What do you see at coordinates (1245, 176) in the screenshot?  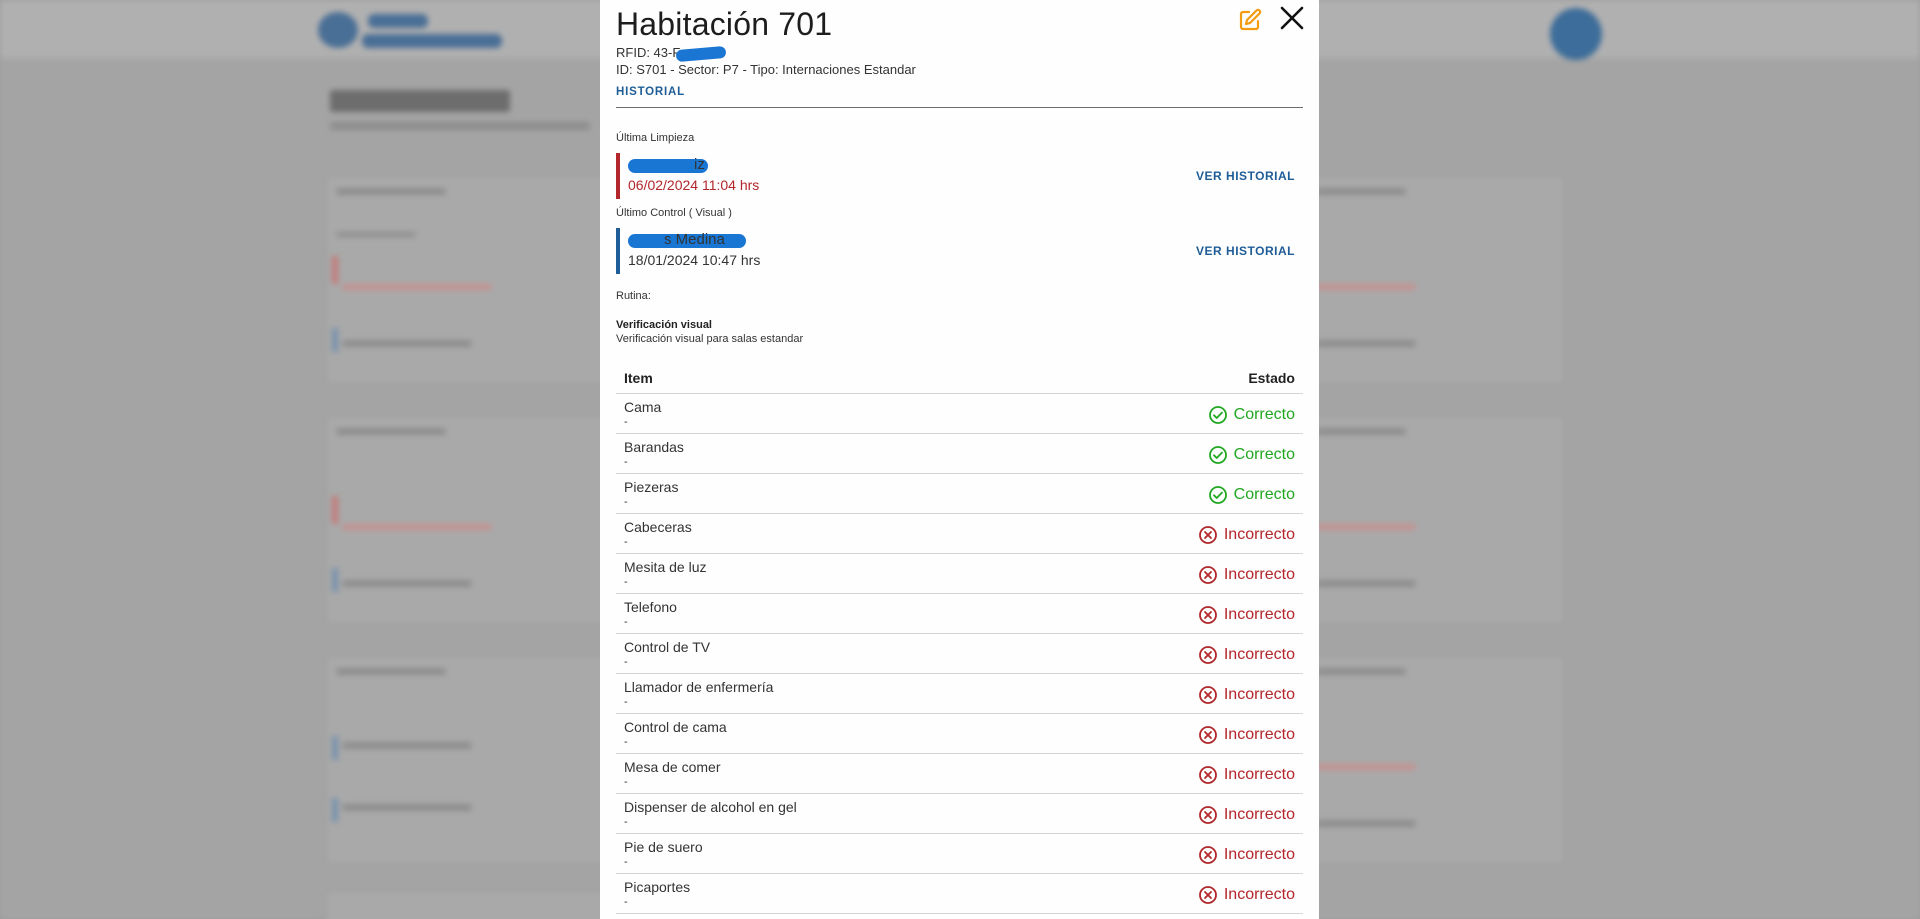 I see `view-history-cleaning-button: VER HISTORIAL` at bounding box center [1245, 176].